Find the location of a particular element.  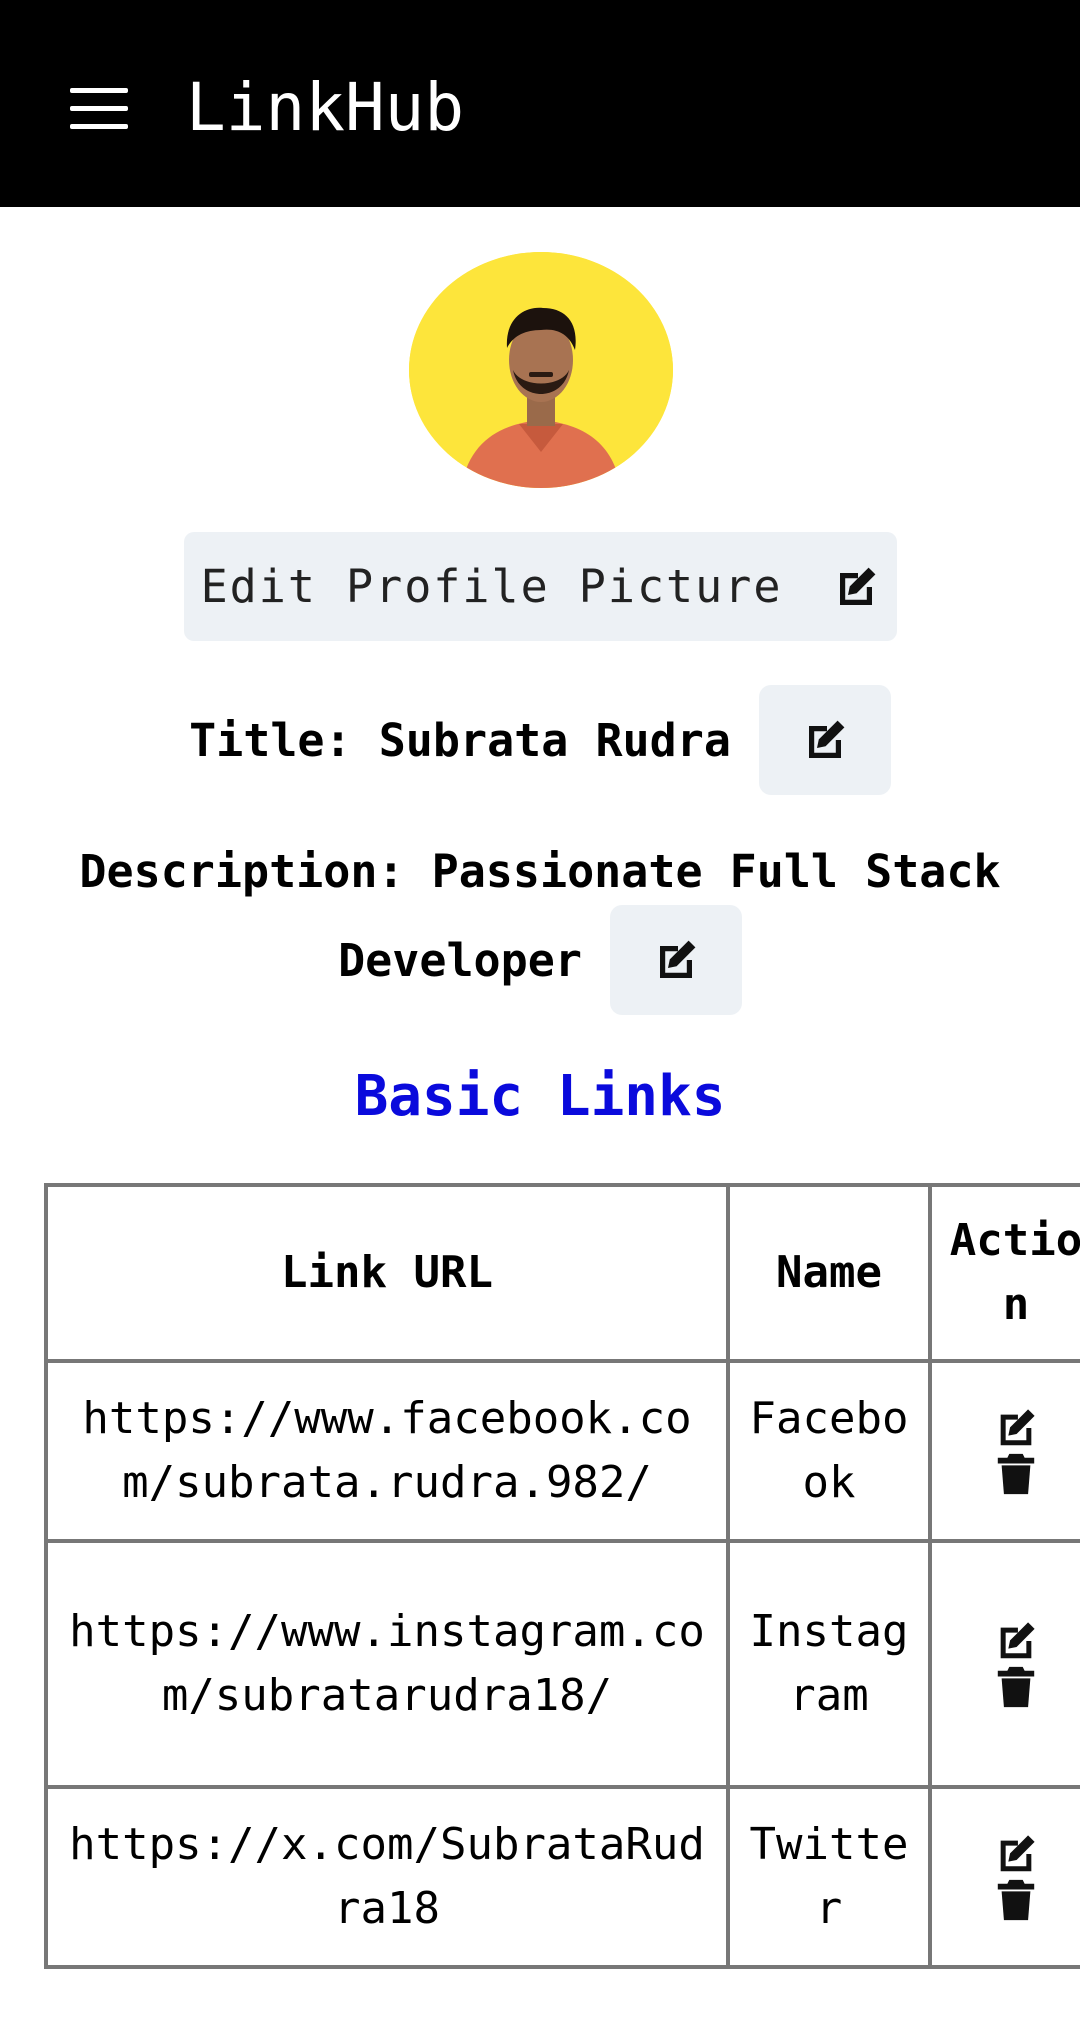

profile-description-line2: Developer is located at coordinates (460, 960).